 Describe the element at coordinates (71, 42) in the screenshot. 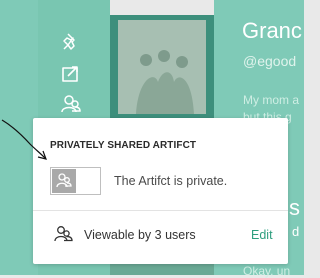

I see `pin-icon` at that location.